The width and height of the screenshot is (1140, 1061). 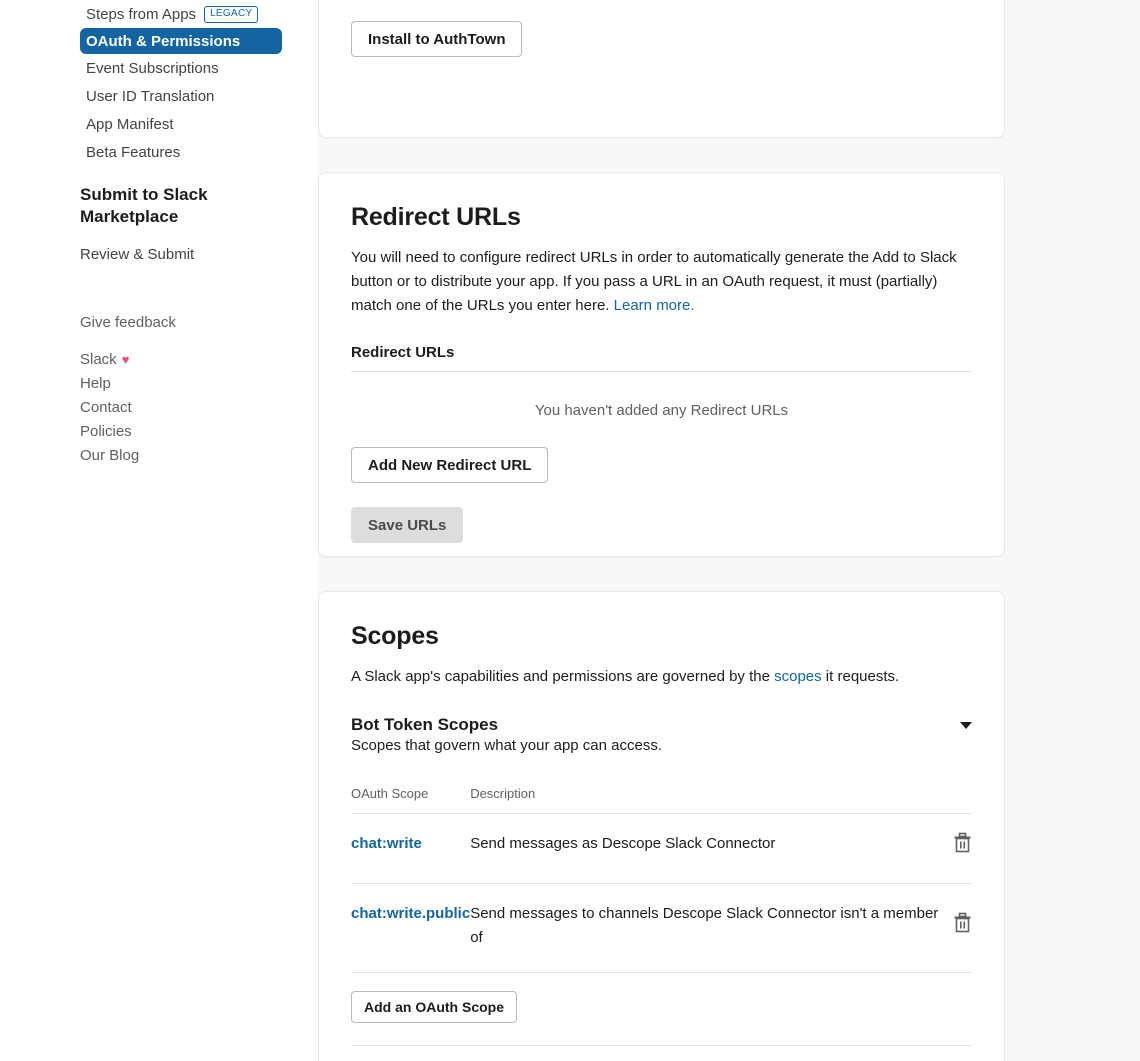 What do you see at coordinates (133, 152) in the screenshot?
I see `sidebar-item-label: Beta Features` at bounding box center [133, 152].